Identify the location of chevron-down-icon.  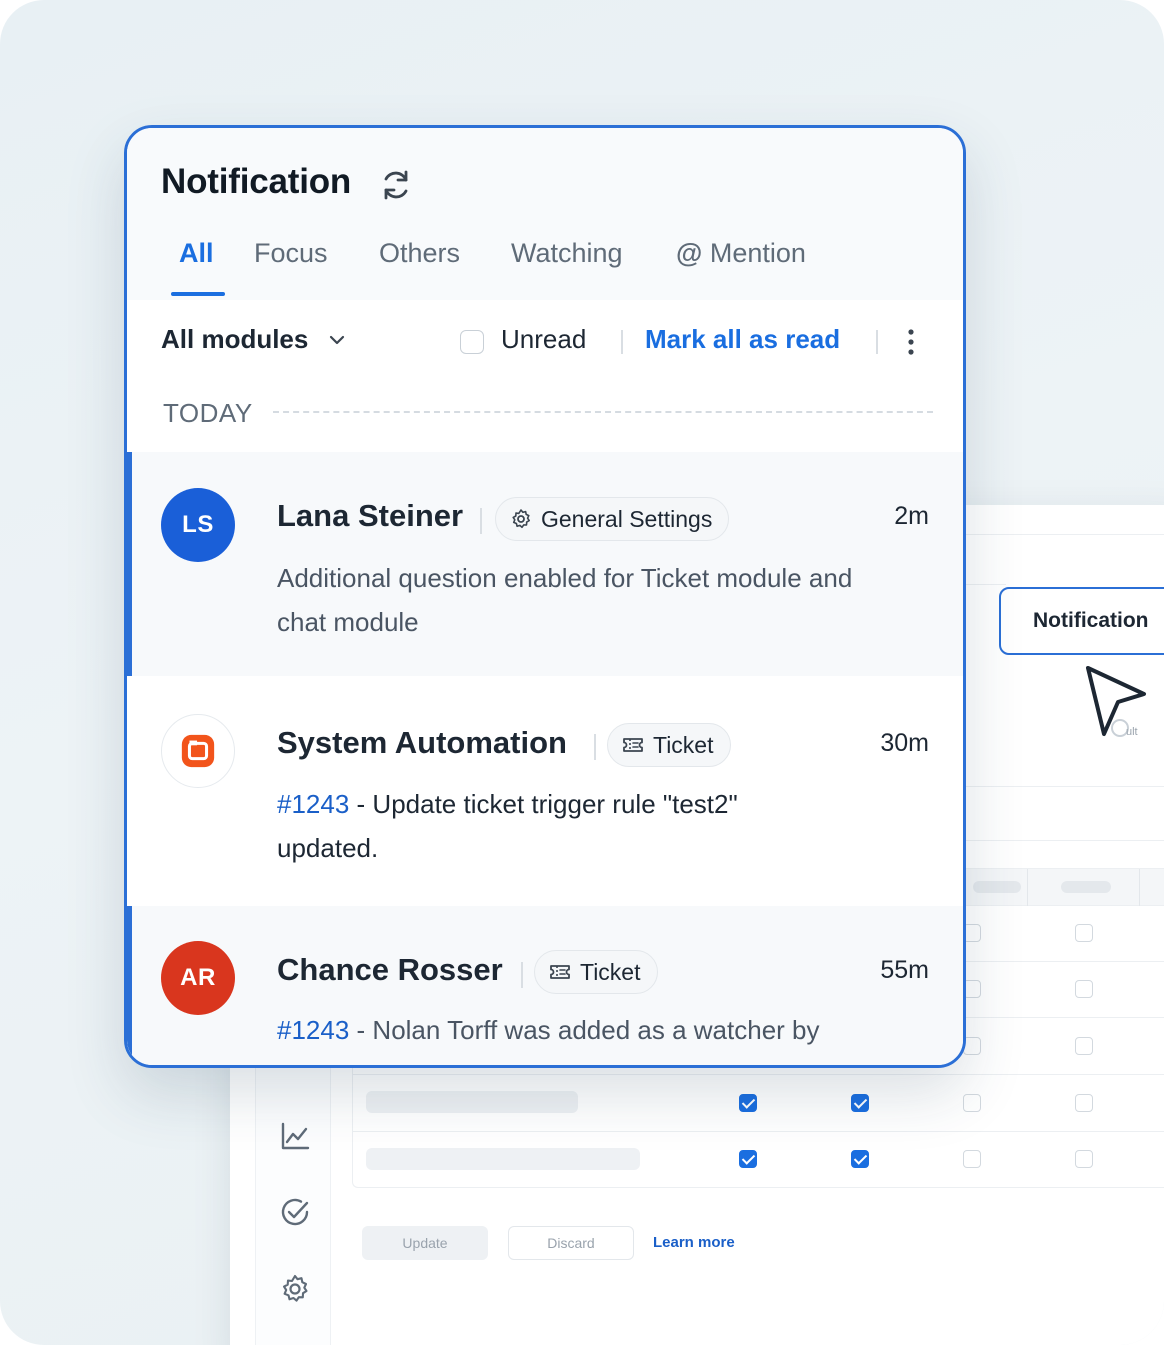
(337, 340).